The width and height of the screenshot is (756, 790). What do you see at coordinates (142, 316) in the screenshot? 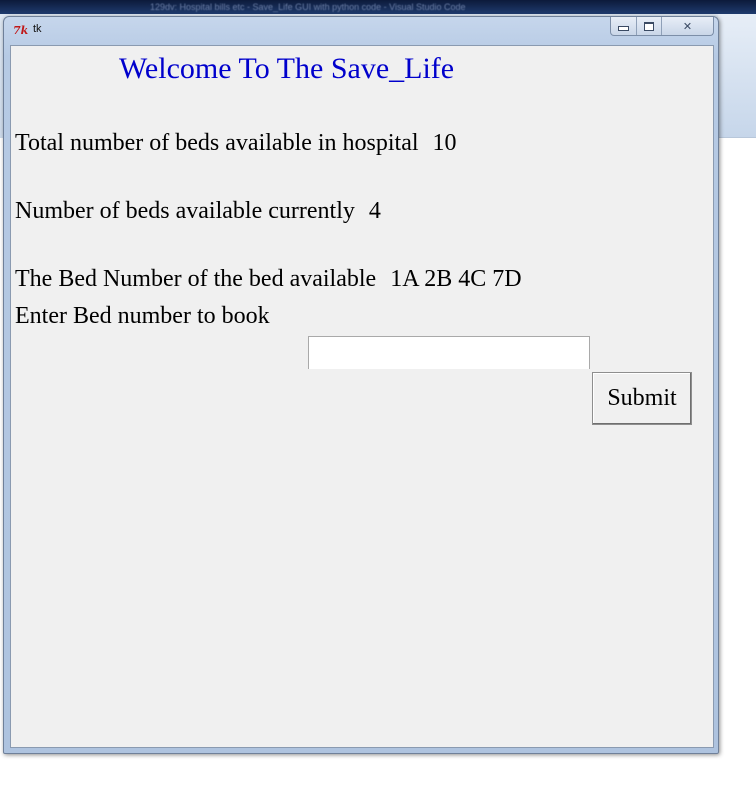
I see `enter-bed-label: Enter Bed number to book` at bounding box center [142, 316].